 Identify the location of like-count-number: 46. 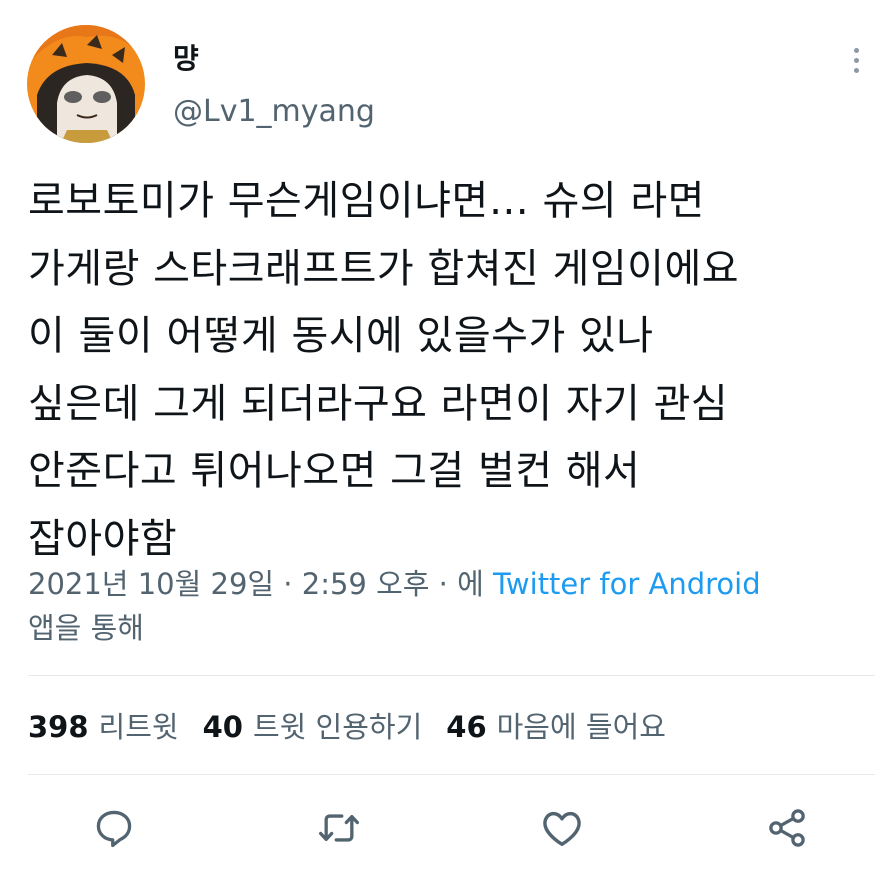
(466, 727).